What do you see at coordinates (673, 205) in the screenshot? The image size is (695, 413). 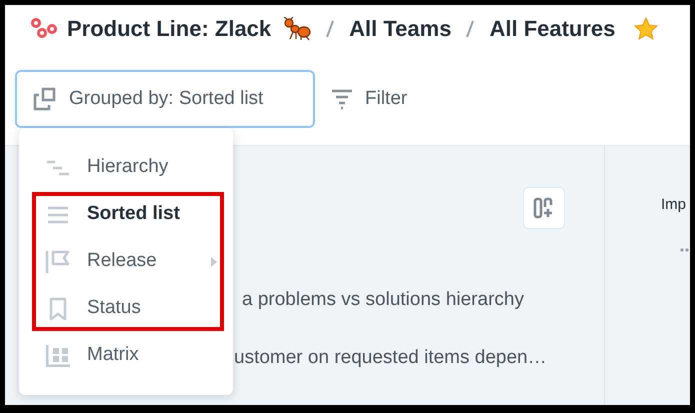 I see `column-header: Imp` at bounding box center [673, 205].